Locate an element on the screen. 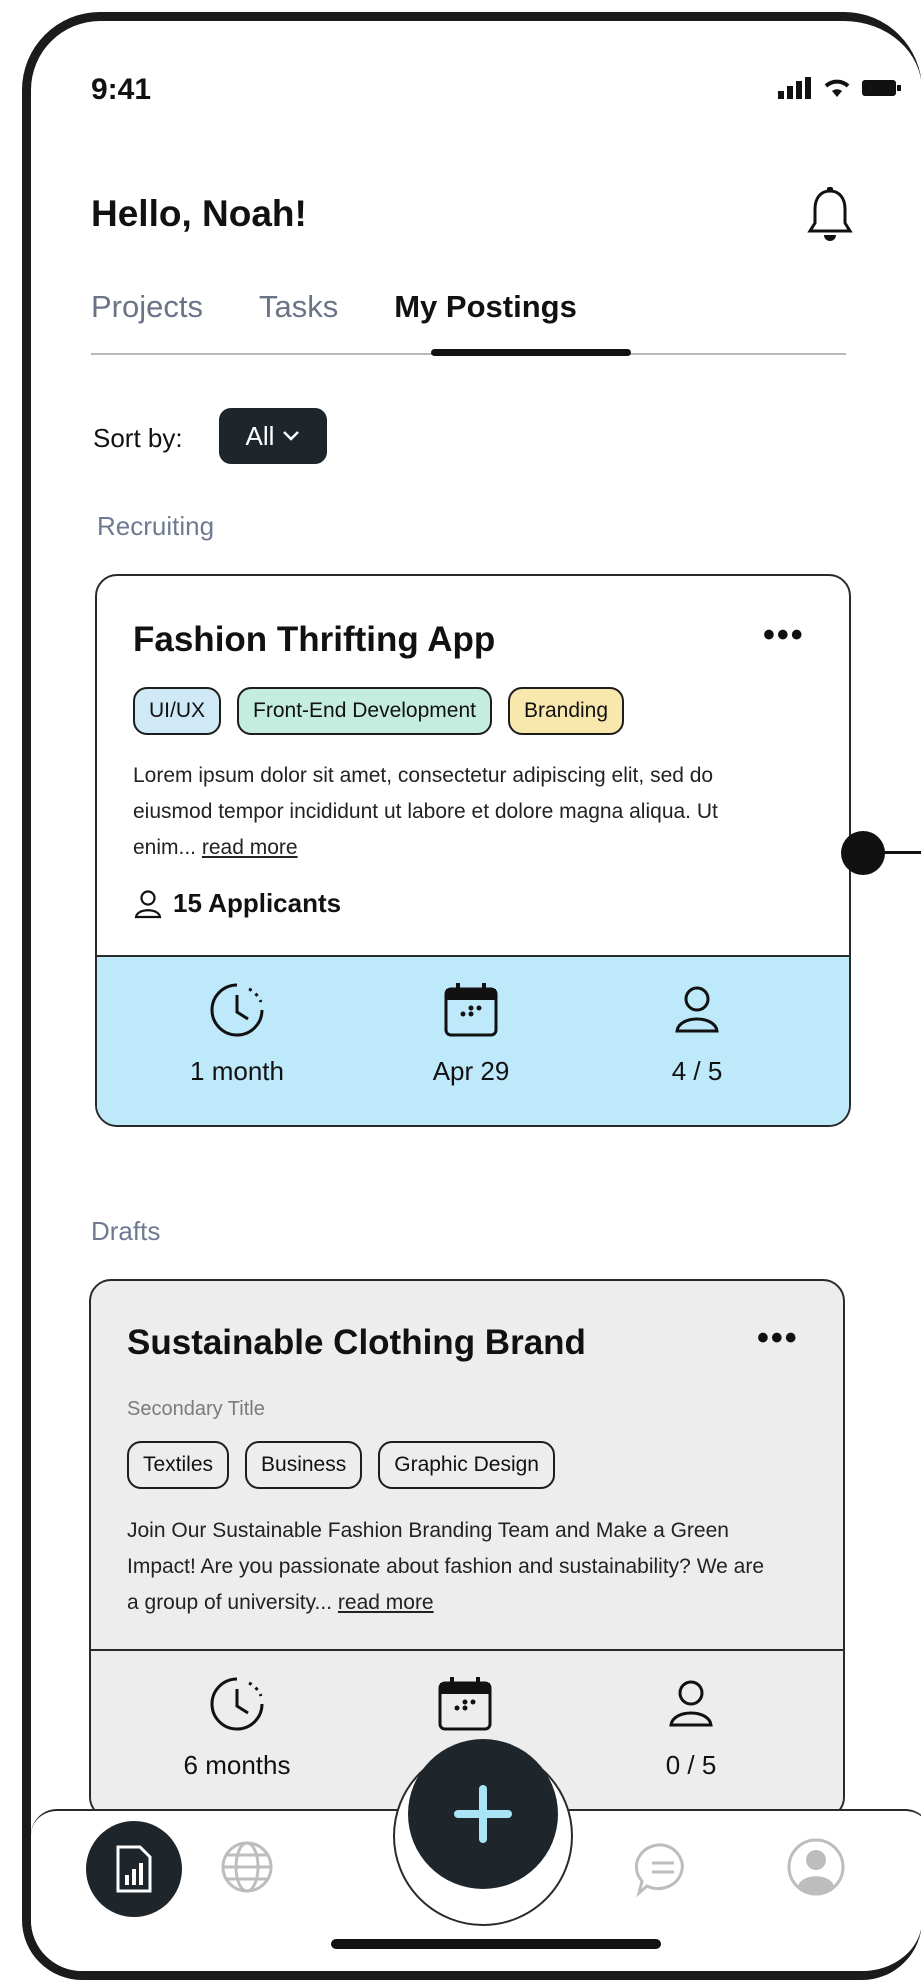 This screenshot has height=1981, width=921. applicants-count: 15 Applicants is located at coordinates (237, 903).